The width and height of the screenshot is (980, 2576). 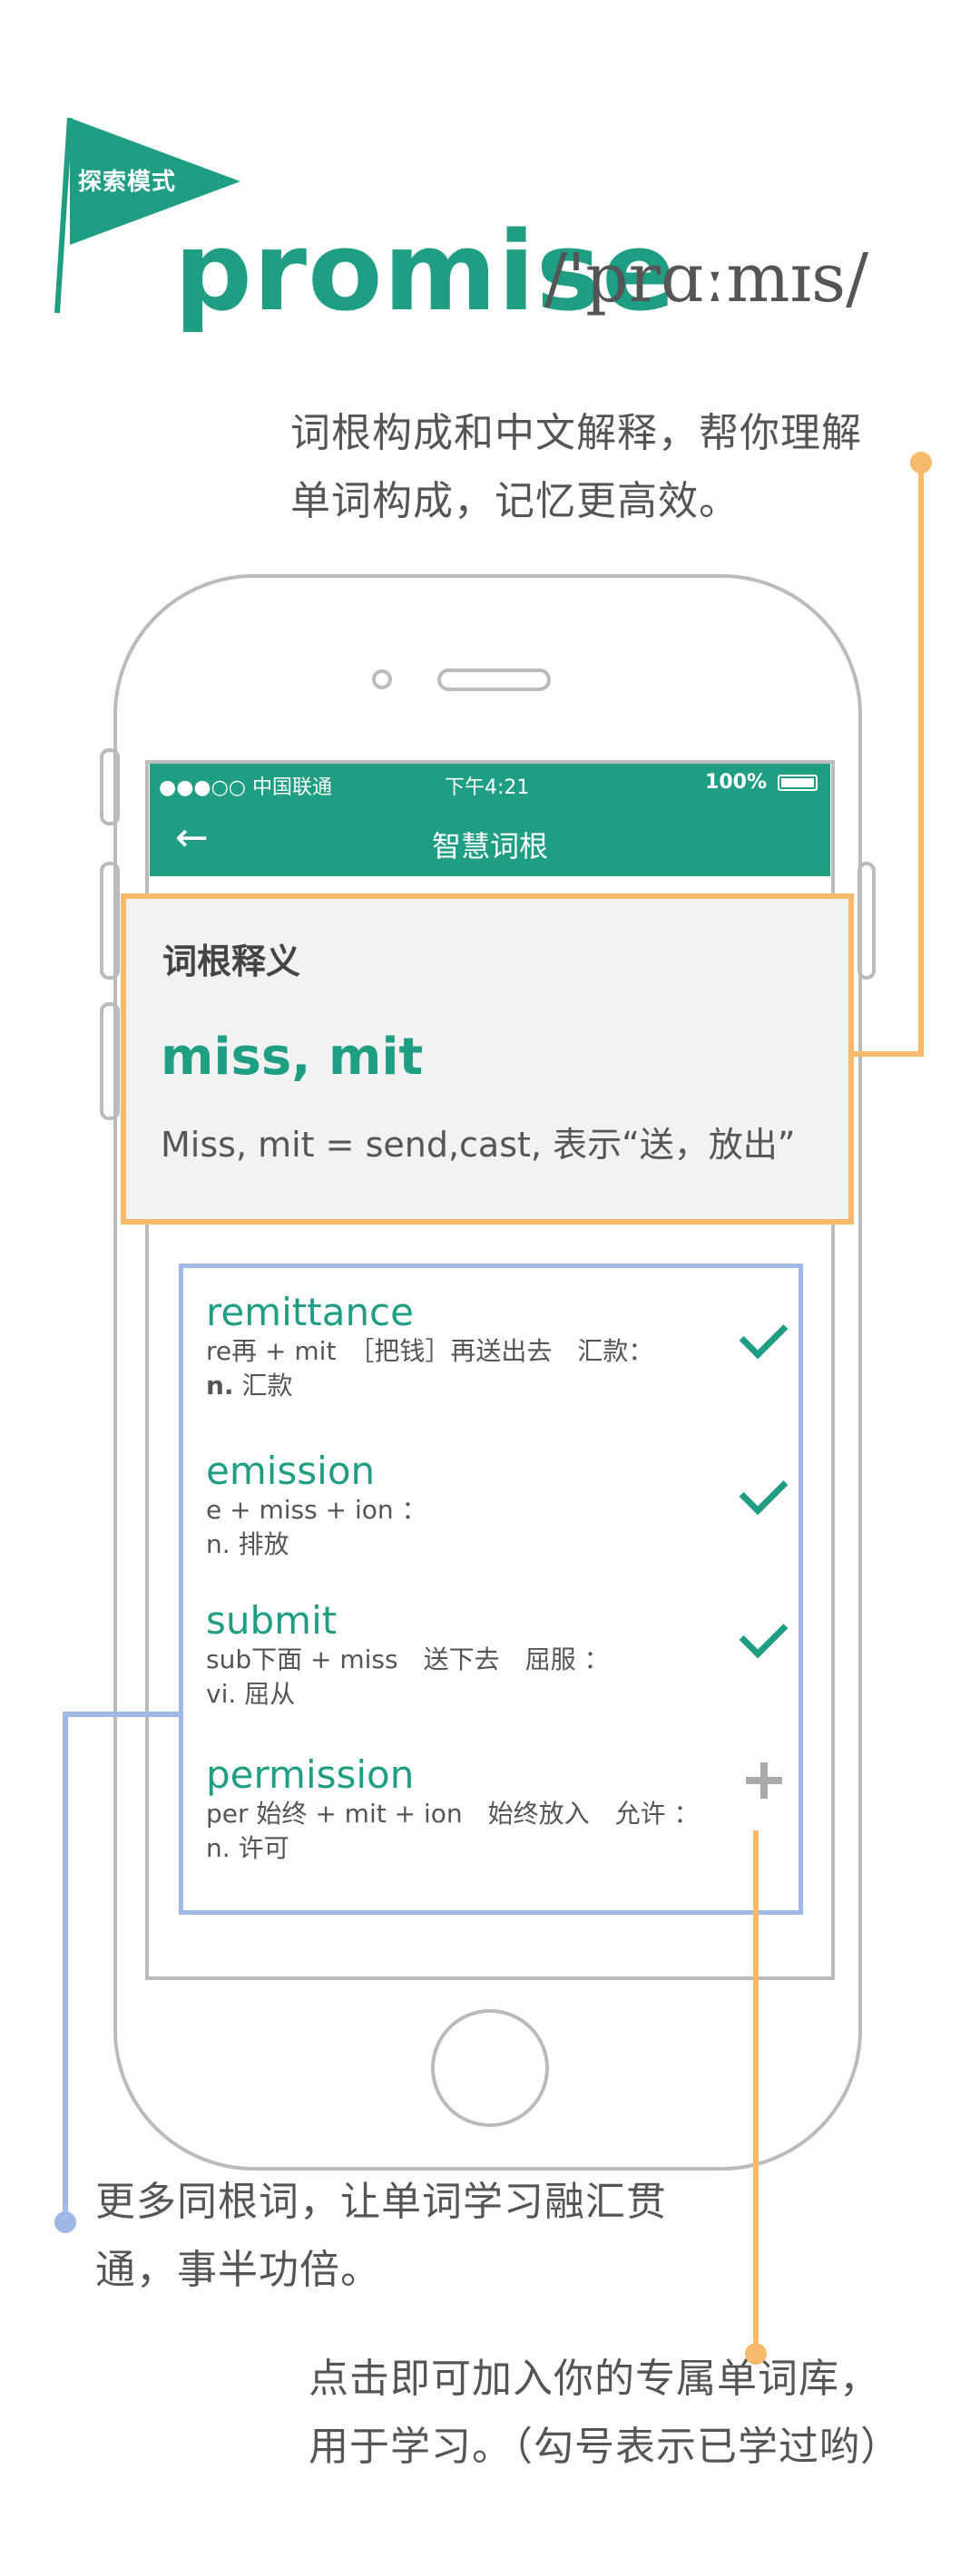 What do you see at coordinates (430, 1351) in the screenshot?
I see `word-parts: re再 + mit ［把钱］再送出去 汇款：` at bounding box center [430, 1351].